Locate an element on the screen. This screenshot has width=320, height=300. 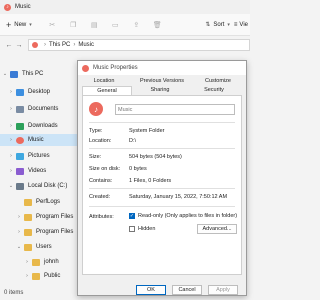
desktop-icon is located at coordinates (20, 92).